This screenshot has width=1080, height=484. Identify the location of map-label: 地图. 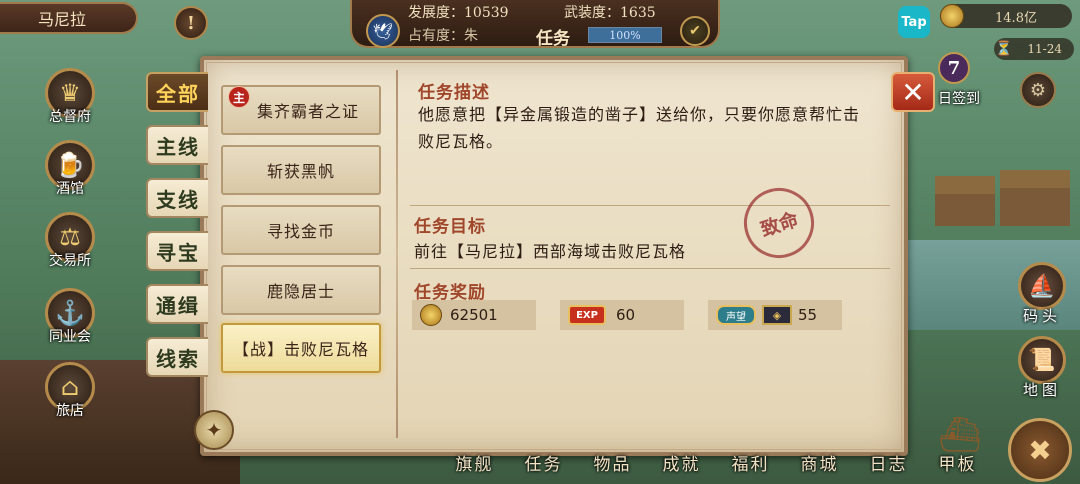
(1041, 390).